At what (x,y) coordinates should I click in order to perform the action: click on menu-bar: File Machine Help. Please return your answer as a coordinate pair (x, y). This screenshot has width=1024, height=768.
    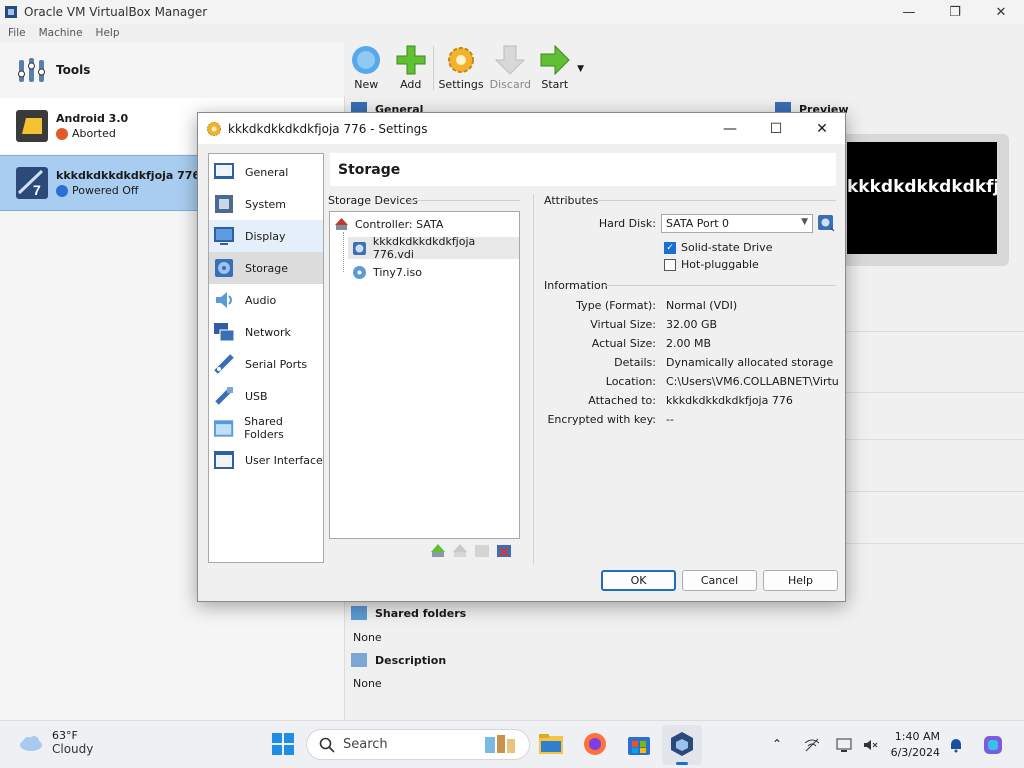
    Looking at the image, I should click on (62, 33).